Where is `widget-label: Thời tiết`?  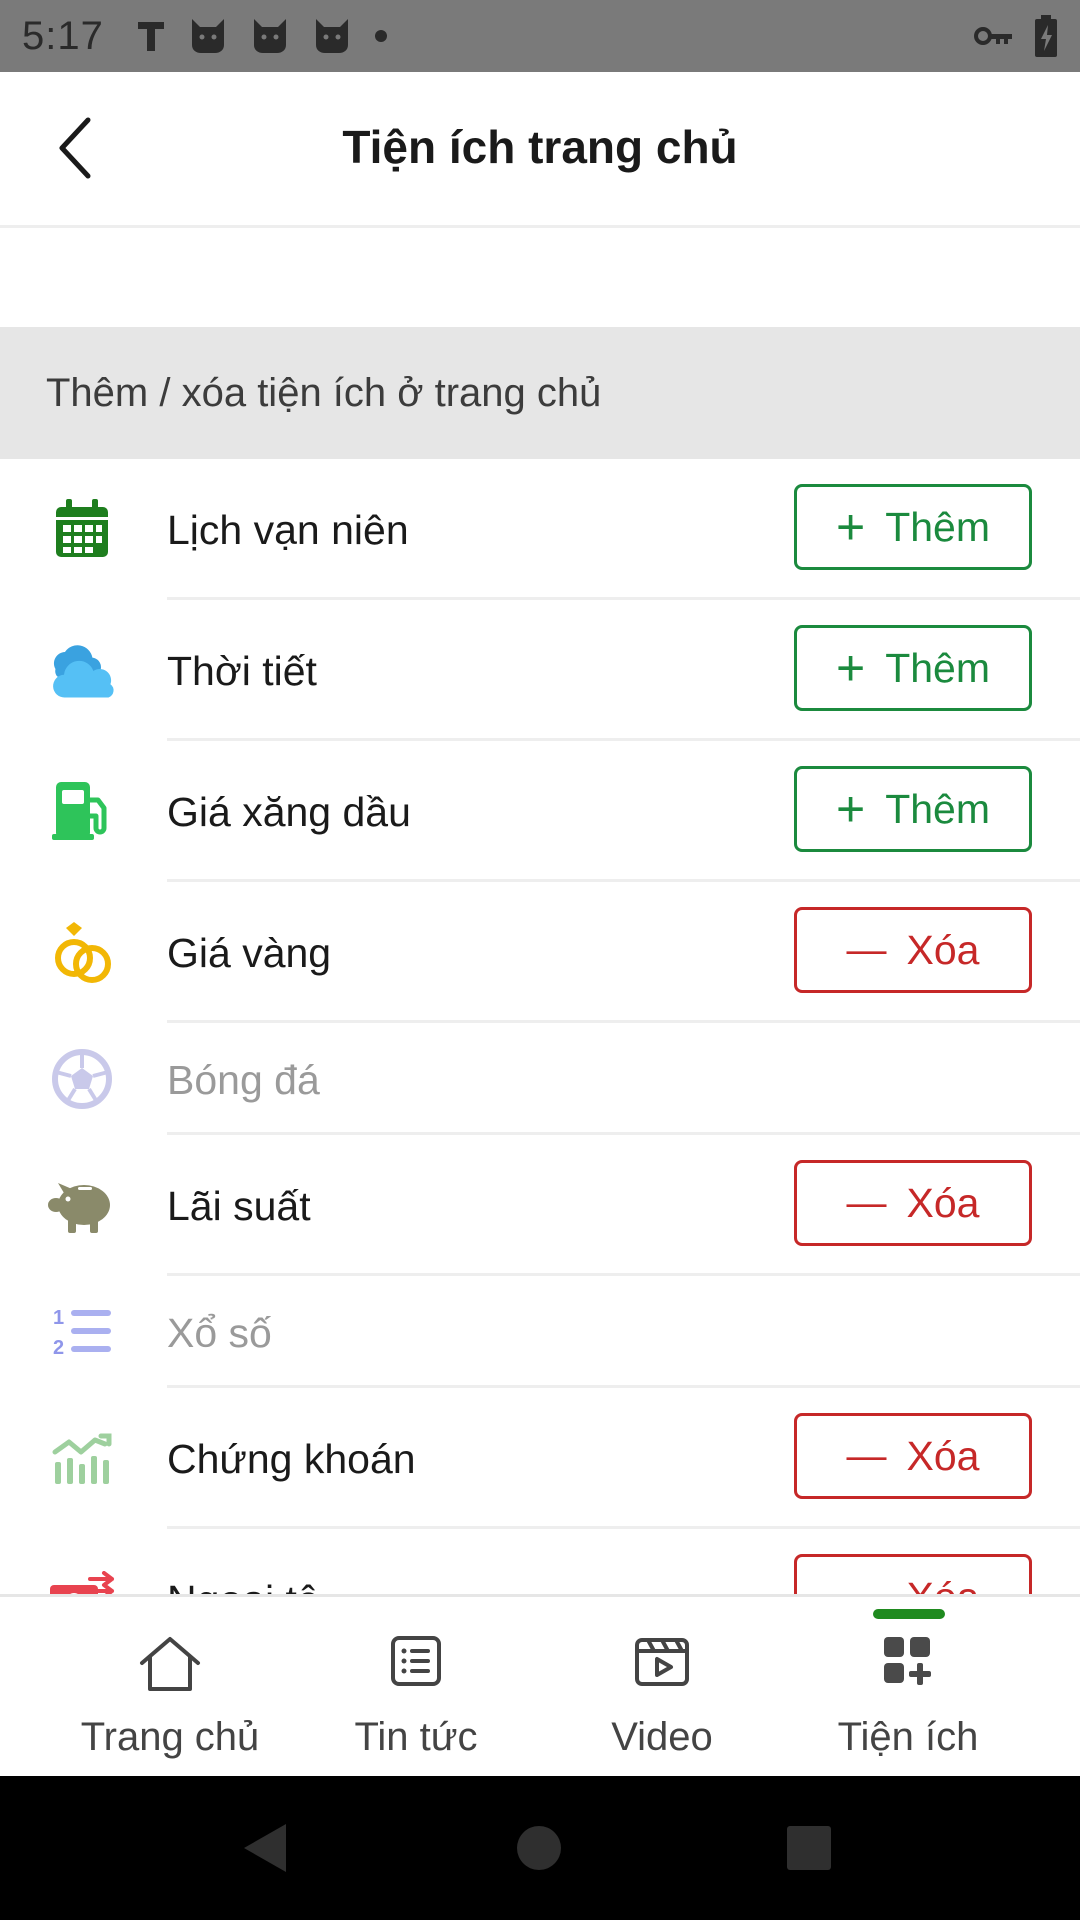 widget-label: Thời tiết is located at coordinates (242, 671).